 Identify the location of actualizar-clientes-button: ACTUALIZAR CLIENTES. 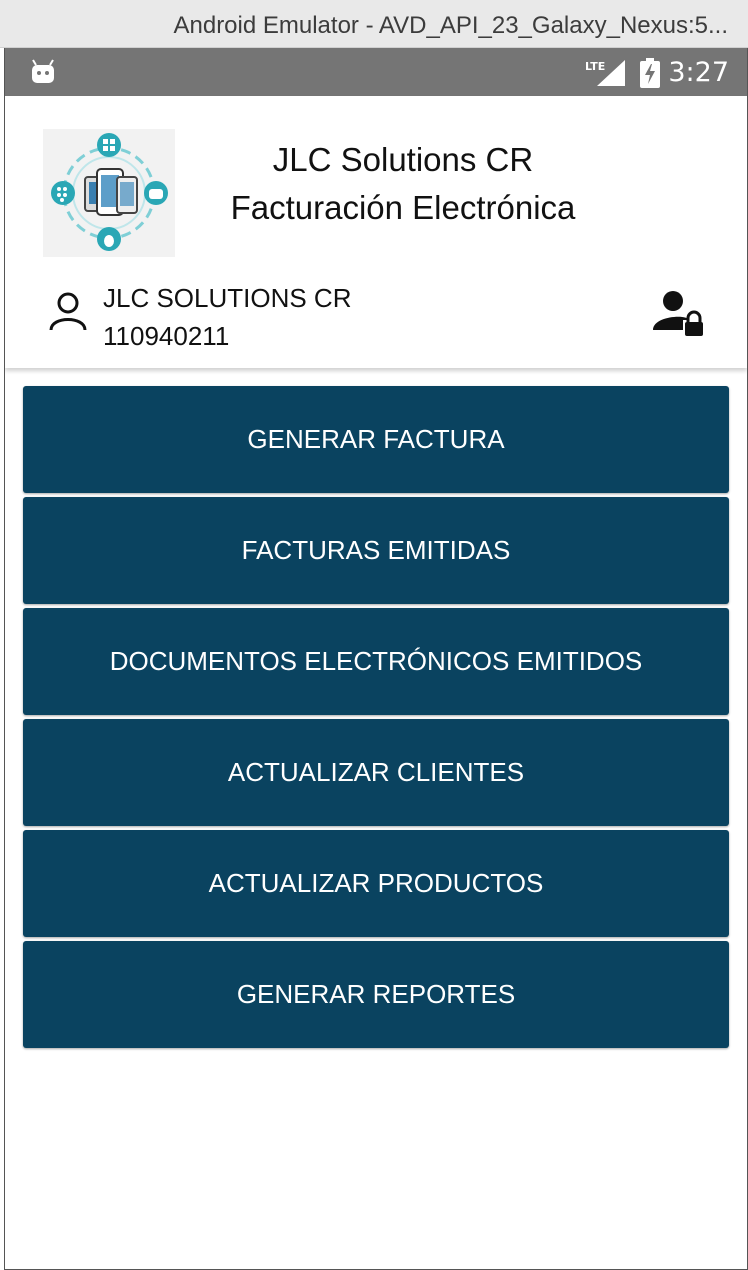
(376, 772).